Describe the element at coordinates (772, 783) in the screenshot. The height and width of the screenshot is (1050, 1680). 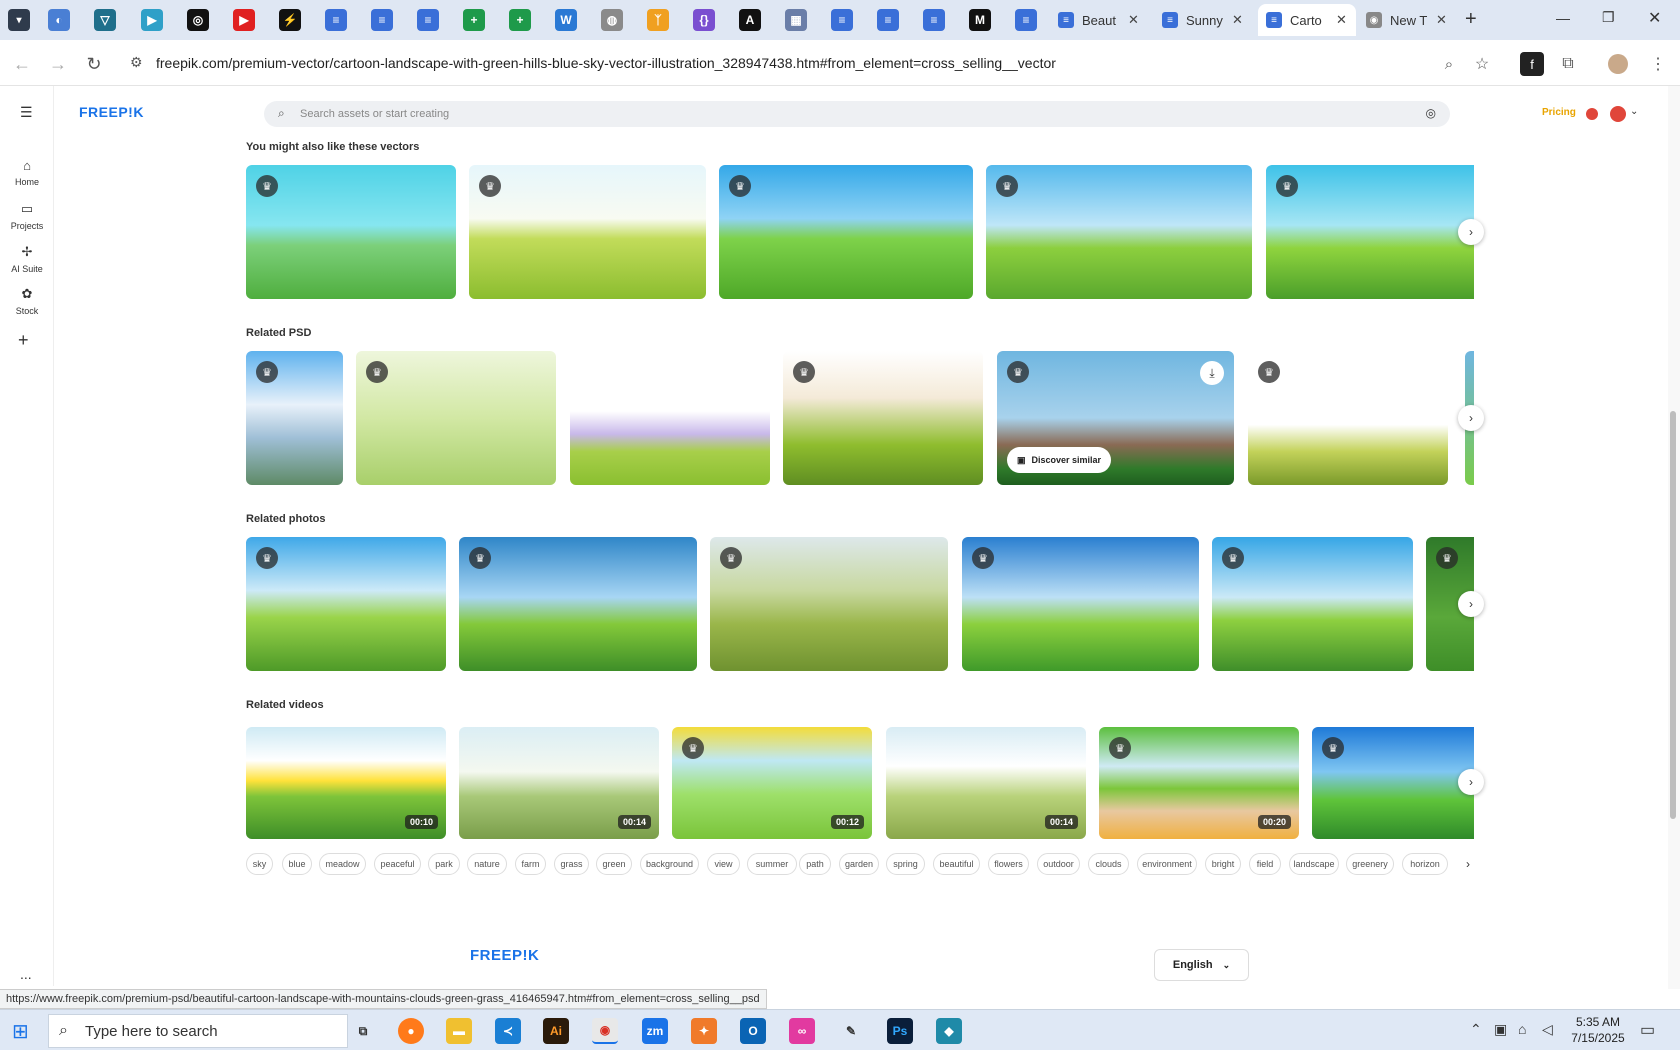
I see `video-thumbnail: ♛ 00:12` at that location.